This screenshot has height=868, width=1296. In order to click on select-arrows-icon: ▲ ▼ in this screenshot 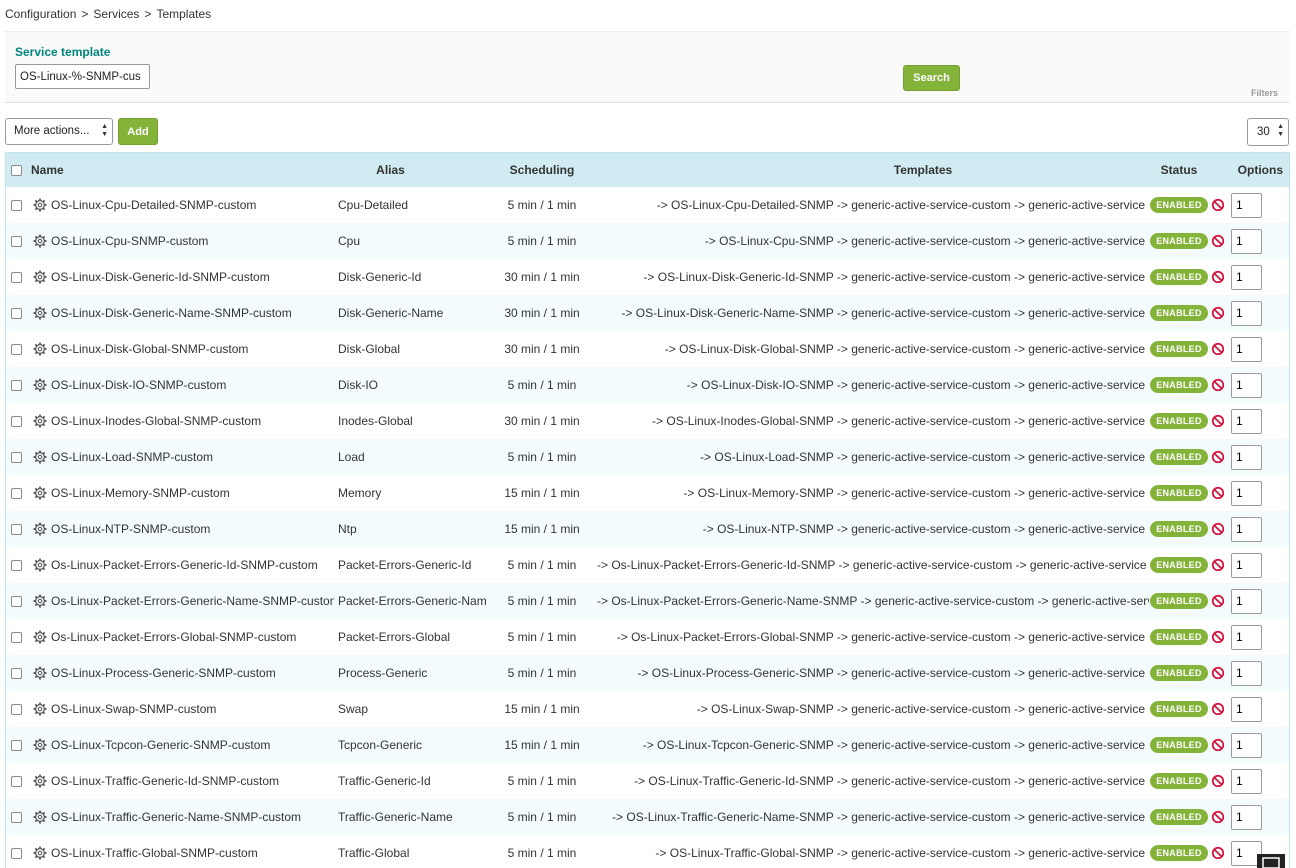, I will do `click(1280, 130)`.